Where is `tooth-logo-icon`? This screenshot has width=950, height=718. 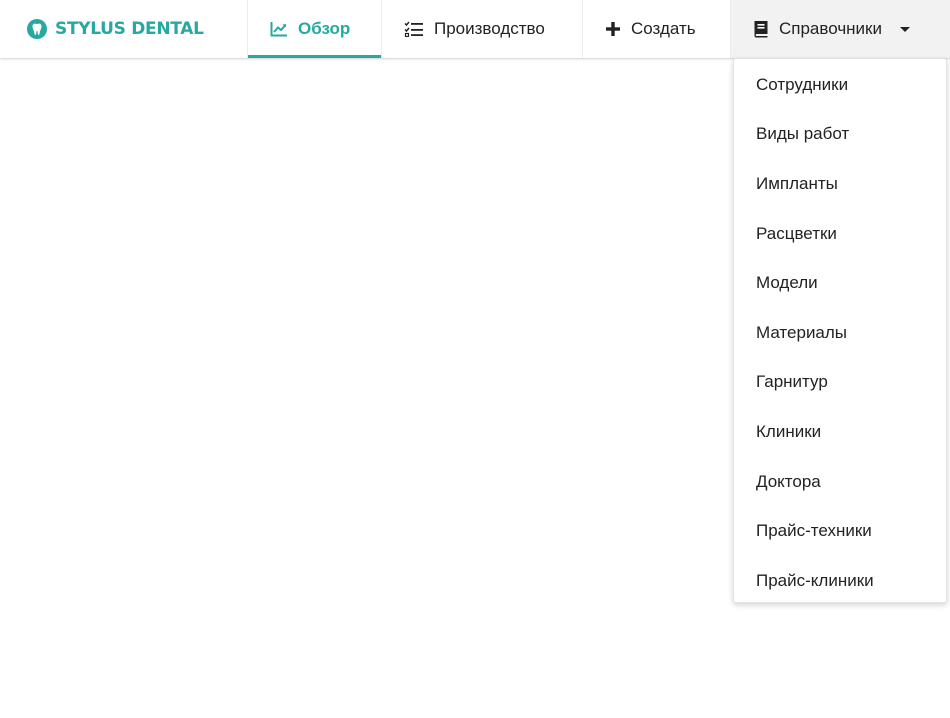 tooth-logo-icon is located at coordinates (37, 29).